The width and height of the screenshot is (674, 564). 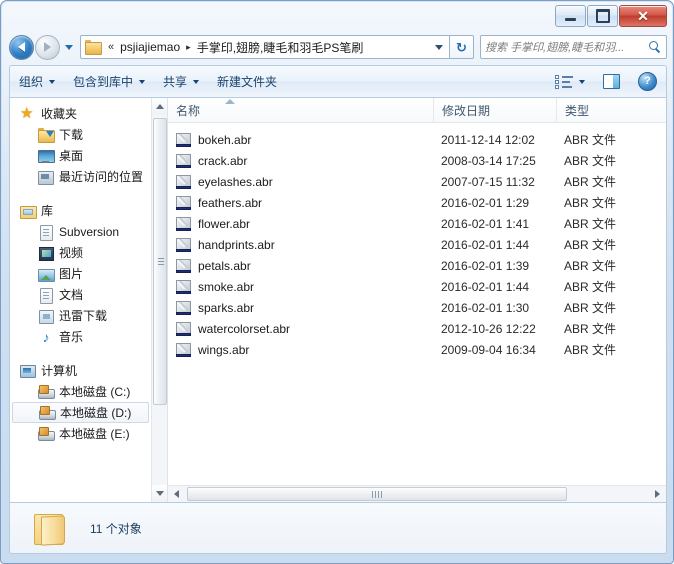 I want to click on title-bar: ✕, so click(x=337, y=16).